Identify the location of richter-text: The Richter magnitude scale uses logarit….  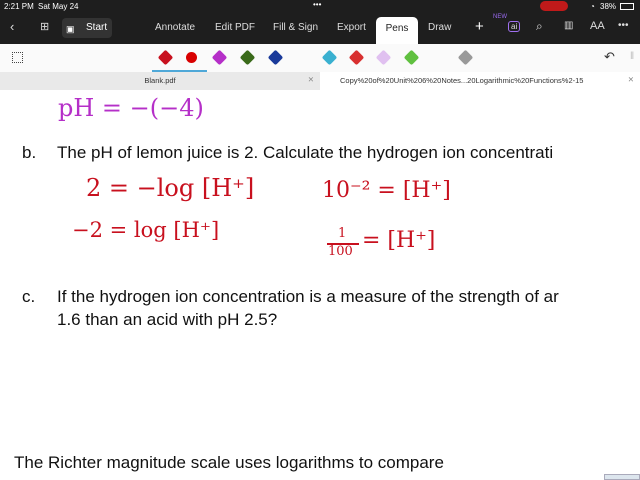
(229, 462).